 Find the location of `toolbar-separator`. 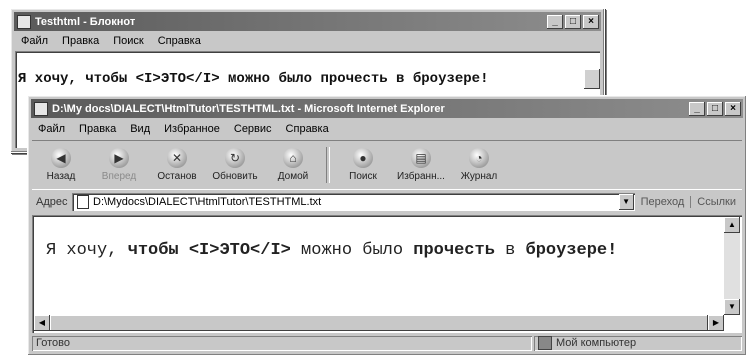

toolbar-separator is located at coordinates (328, 165).